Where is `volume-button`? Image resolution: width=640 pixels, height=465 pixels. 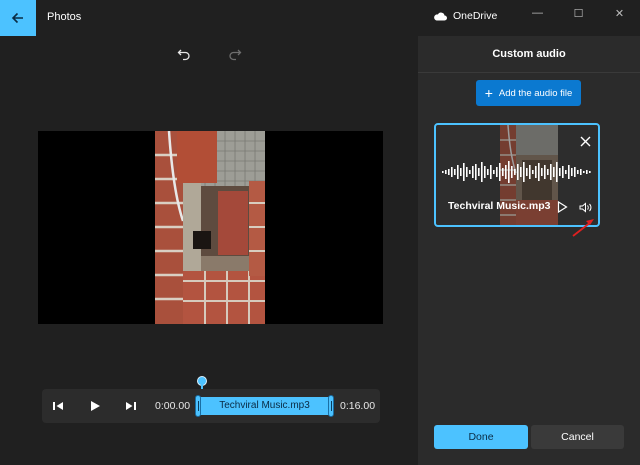 volume-button is located at coordinates (585, 207).